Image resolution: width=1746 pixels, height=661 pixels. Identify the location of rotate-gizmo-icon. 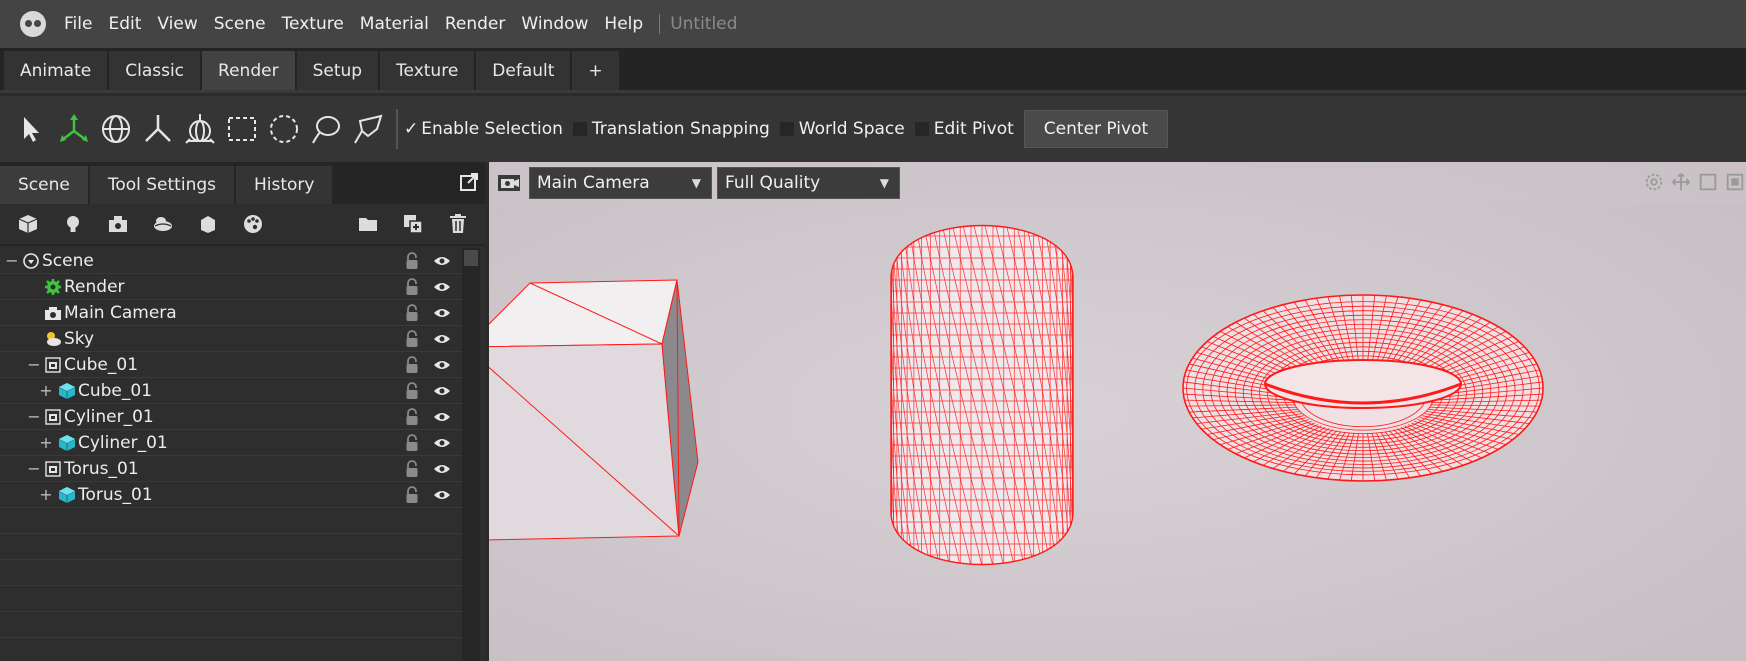
(116, 129).